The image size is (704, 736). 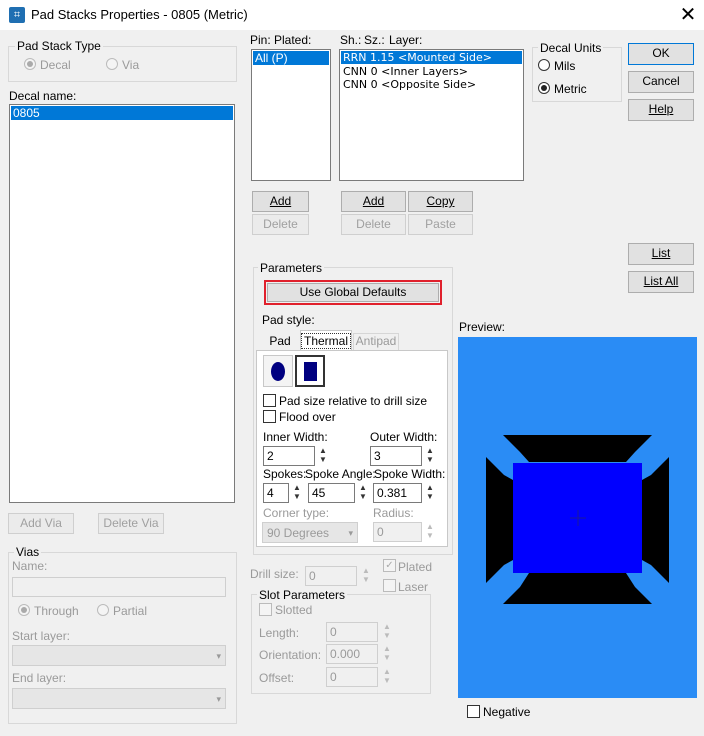 What do you see at coordinates (277, 678) in the screenshot?
I see `offset-label: Offset:` at bounding box center [277, 678].